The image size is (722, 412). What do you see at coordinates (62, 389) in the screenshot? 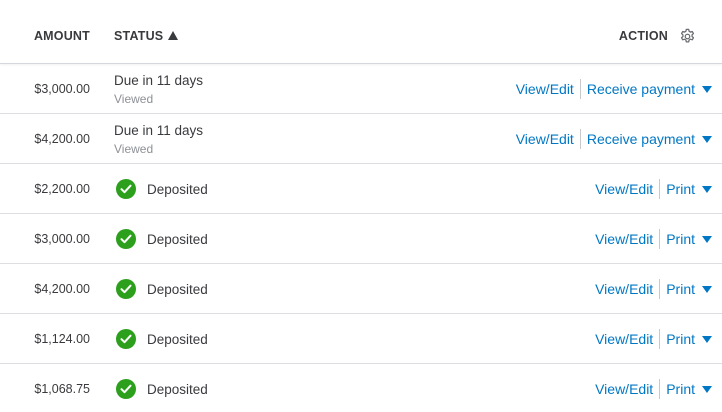
I see `amount-cell: $1,068.75` at bounding box center [62, 389].